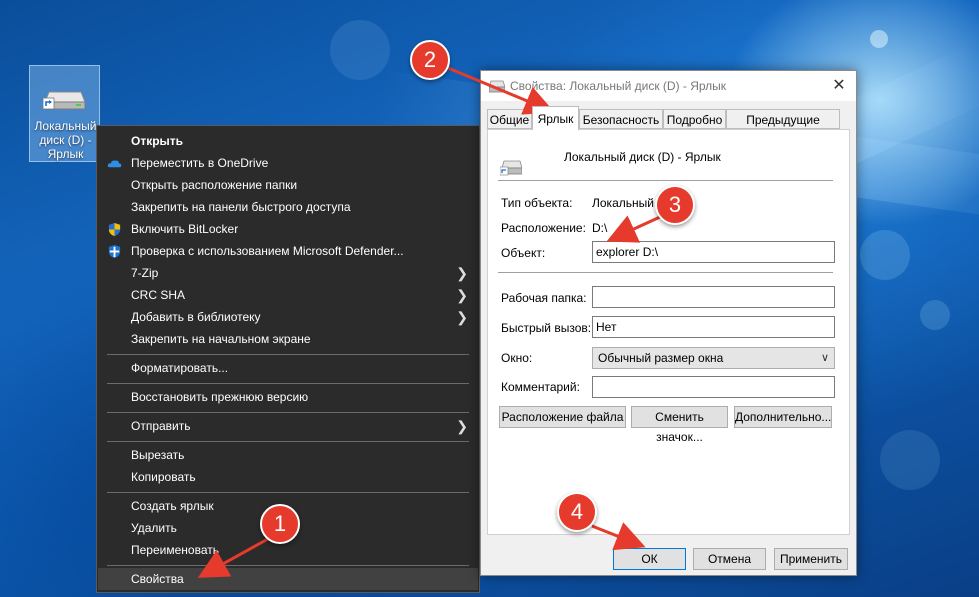  I want to click on callout-badge-1: 1, so click(280, 524).